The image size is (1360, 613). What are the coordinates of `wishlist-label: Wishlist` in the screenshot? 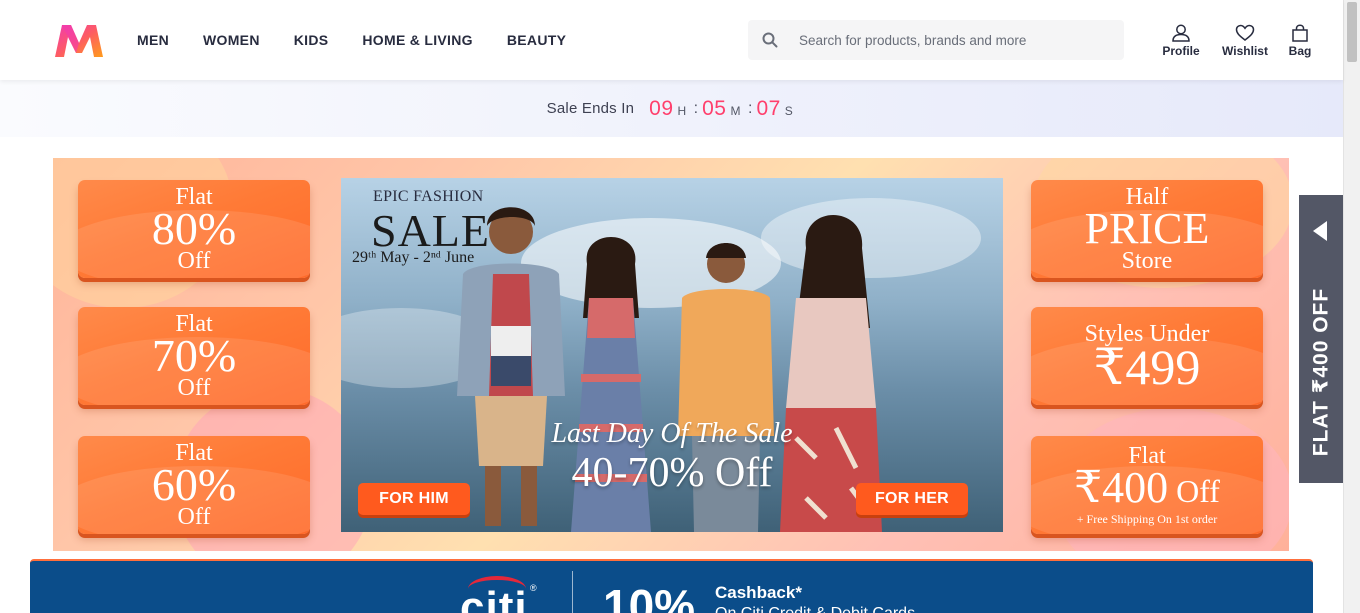 It's located at (1245, 51).